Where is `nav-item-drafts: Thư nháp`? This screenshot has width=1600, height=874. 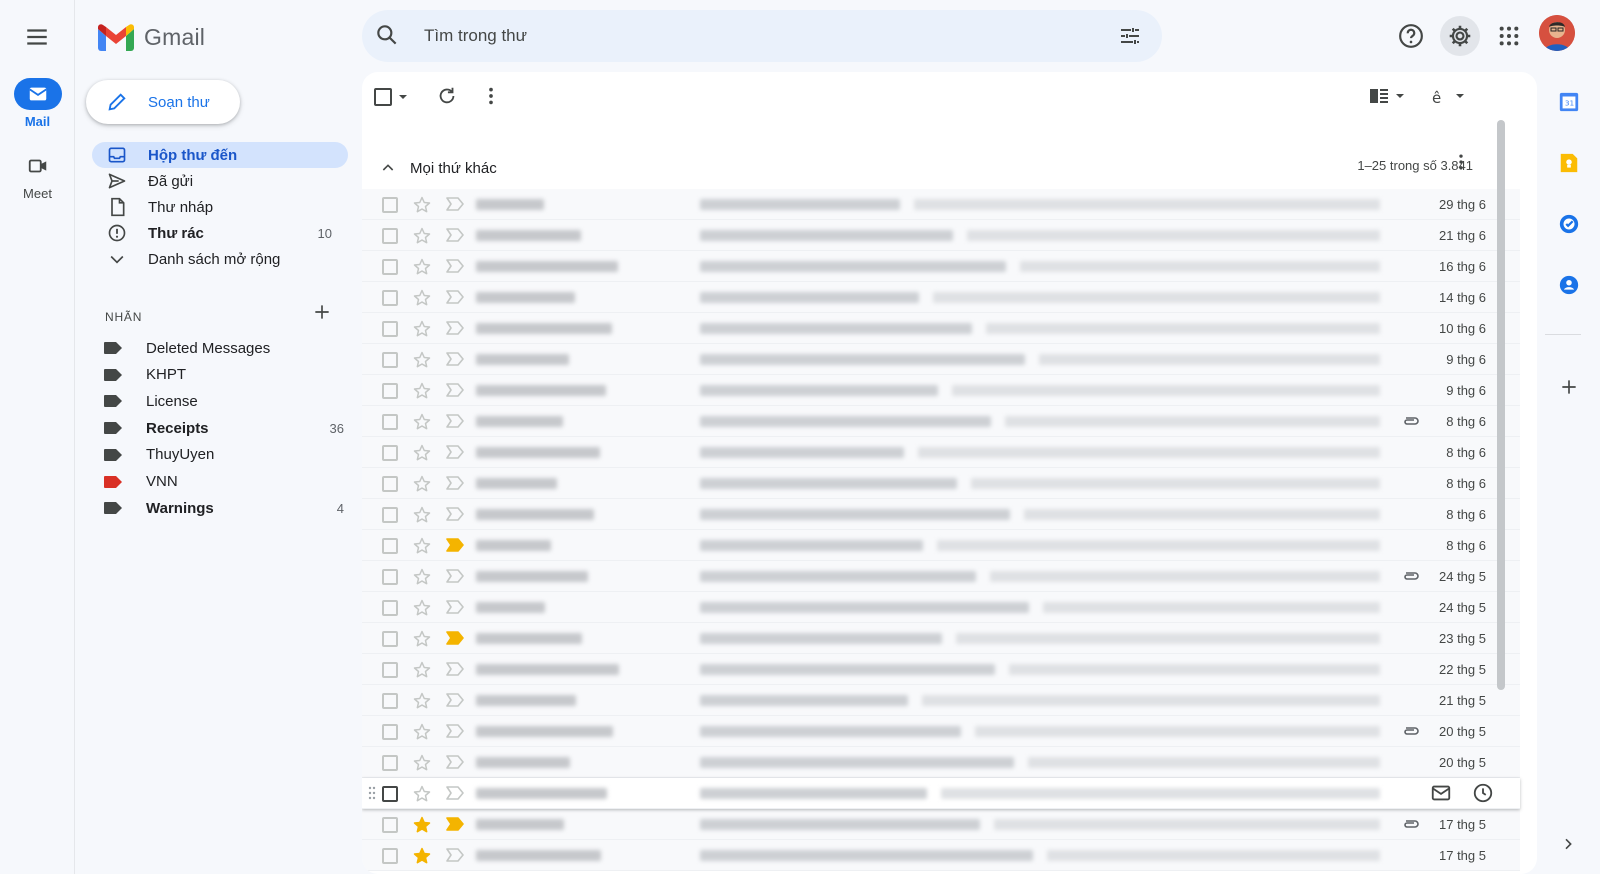 nav-item-drafts: Thư nháp is located at coordinates (220, 207).